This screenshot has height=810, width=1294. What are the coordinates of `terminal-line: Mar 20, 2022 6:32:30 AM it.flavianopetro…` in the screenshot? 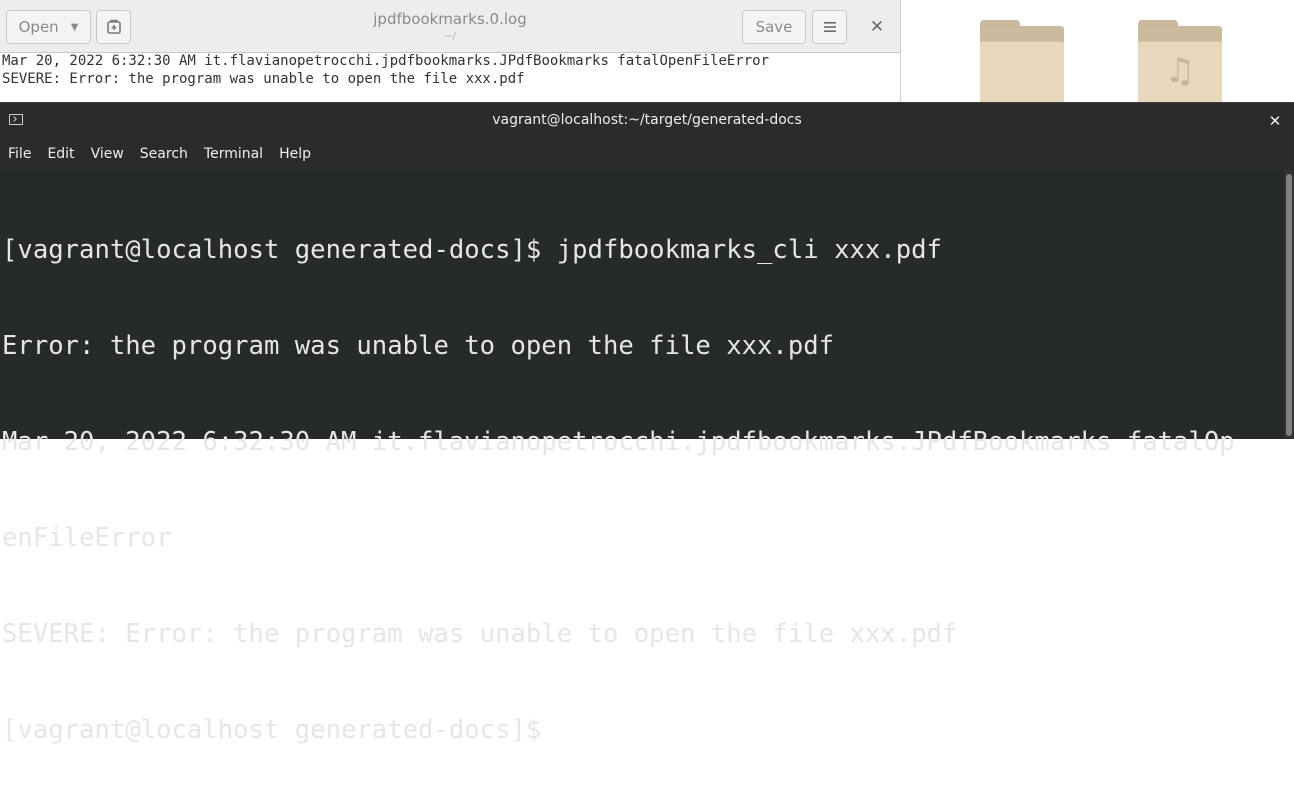 It's located at (618, 442).